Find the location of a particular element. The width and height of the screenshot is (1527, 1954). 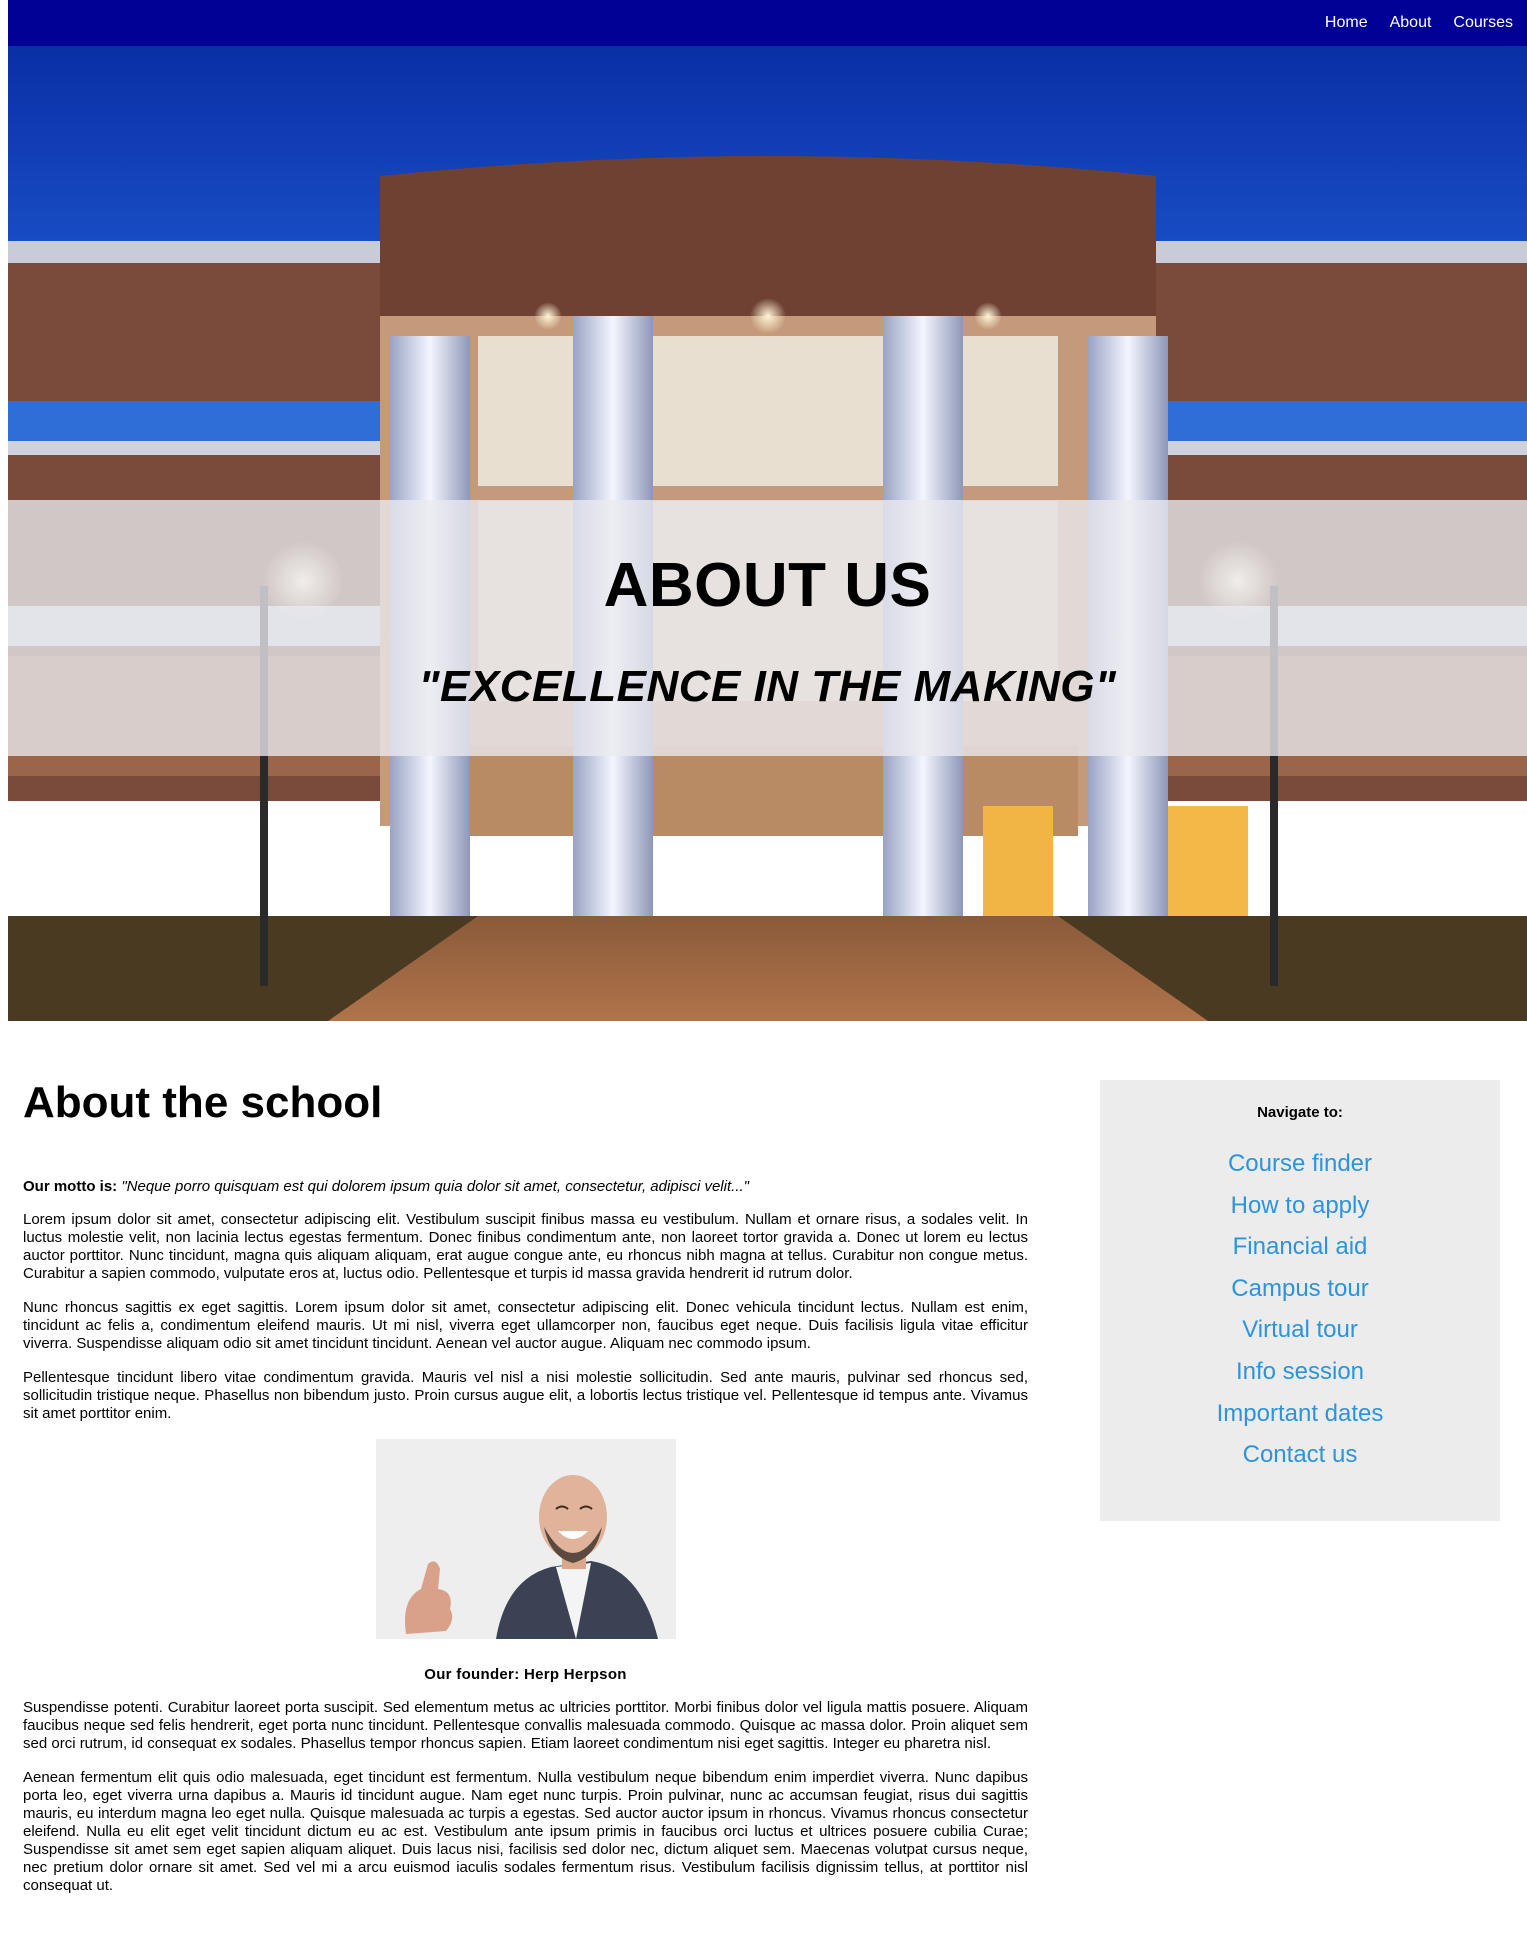

motto-label: Our motto is: is located at coordinates (70, 1186).